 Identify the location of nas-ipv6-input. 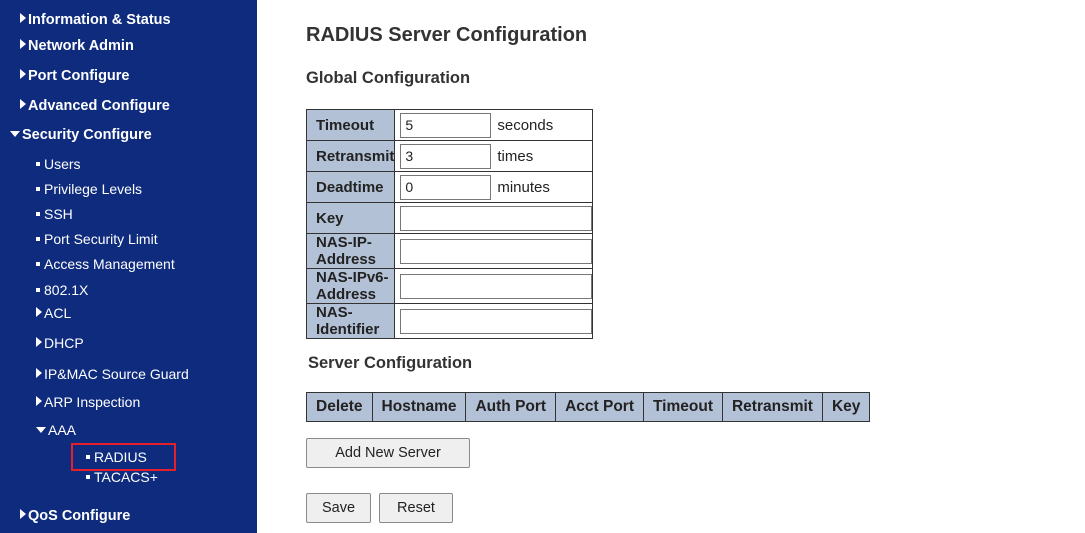
(496, 286).